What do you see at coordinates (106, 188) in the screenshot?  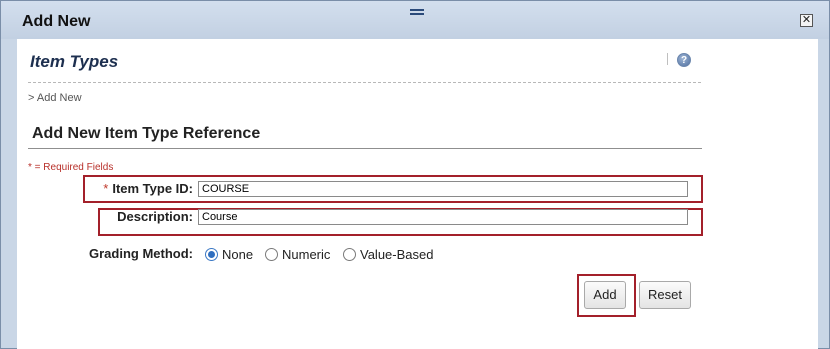 I see `required-marker: *` at bounding box center [106, 188].